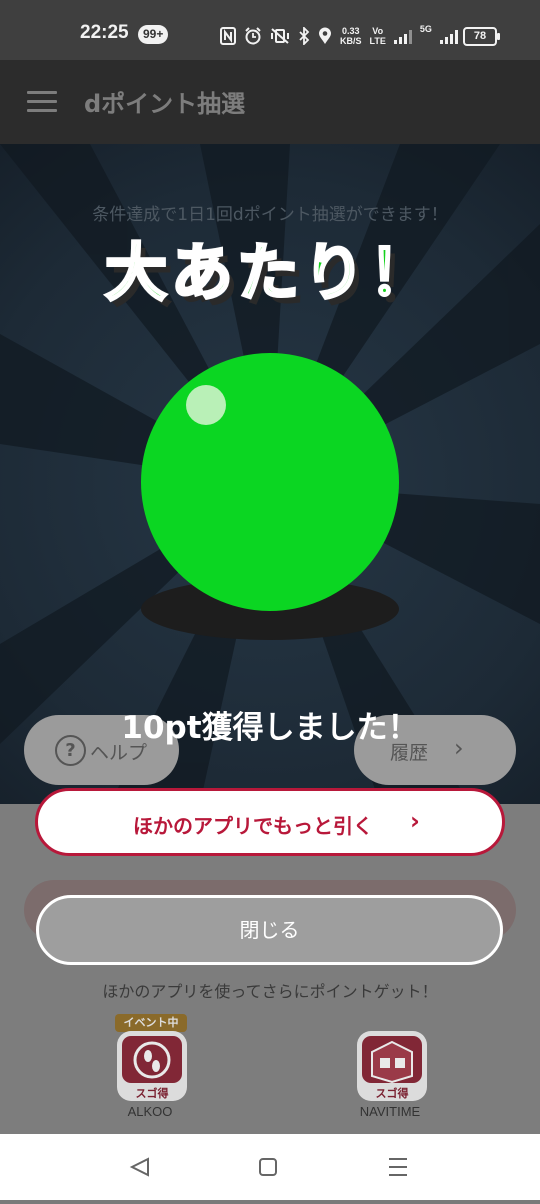 The image size is (540, 1204). Describe the element at coordinates (270, 482) in the screenshot. I see `lottery-ball` at that location.